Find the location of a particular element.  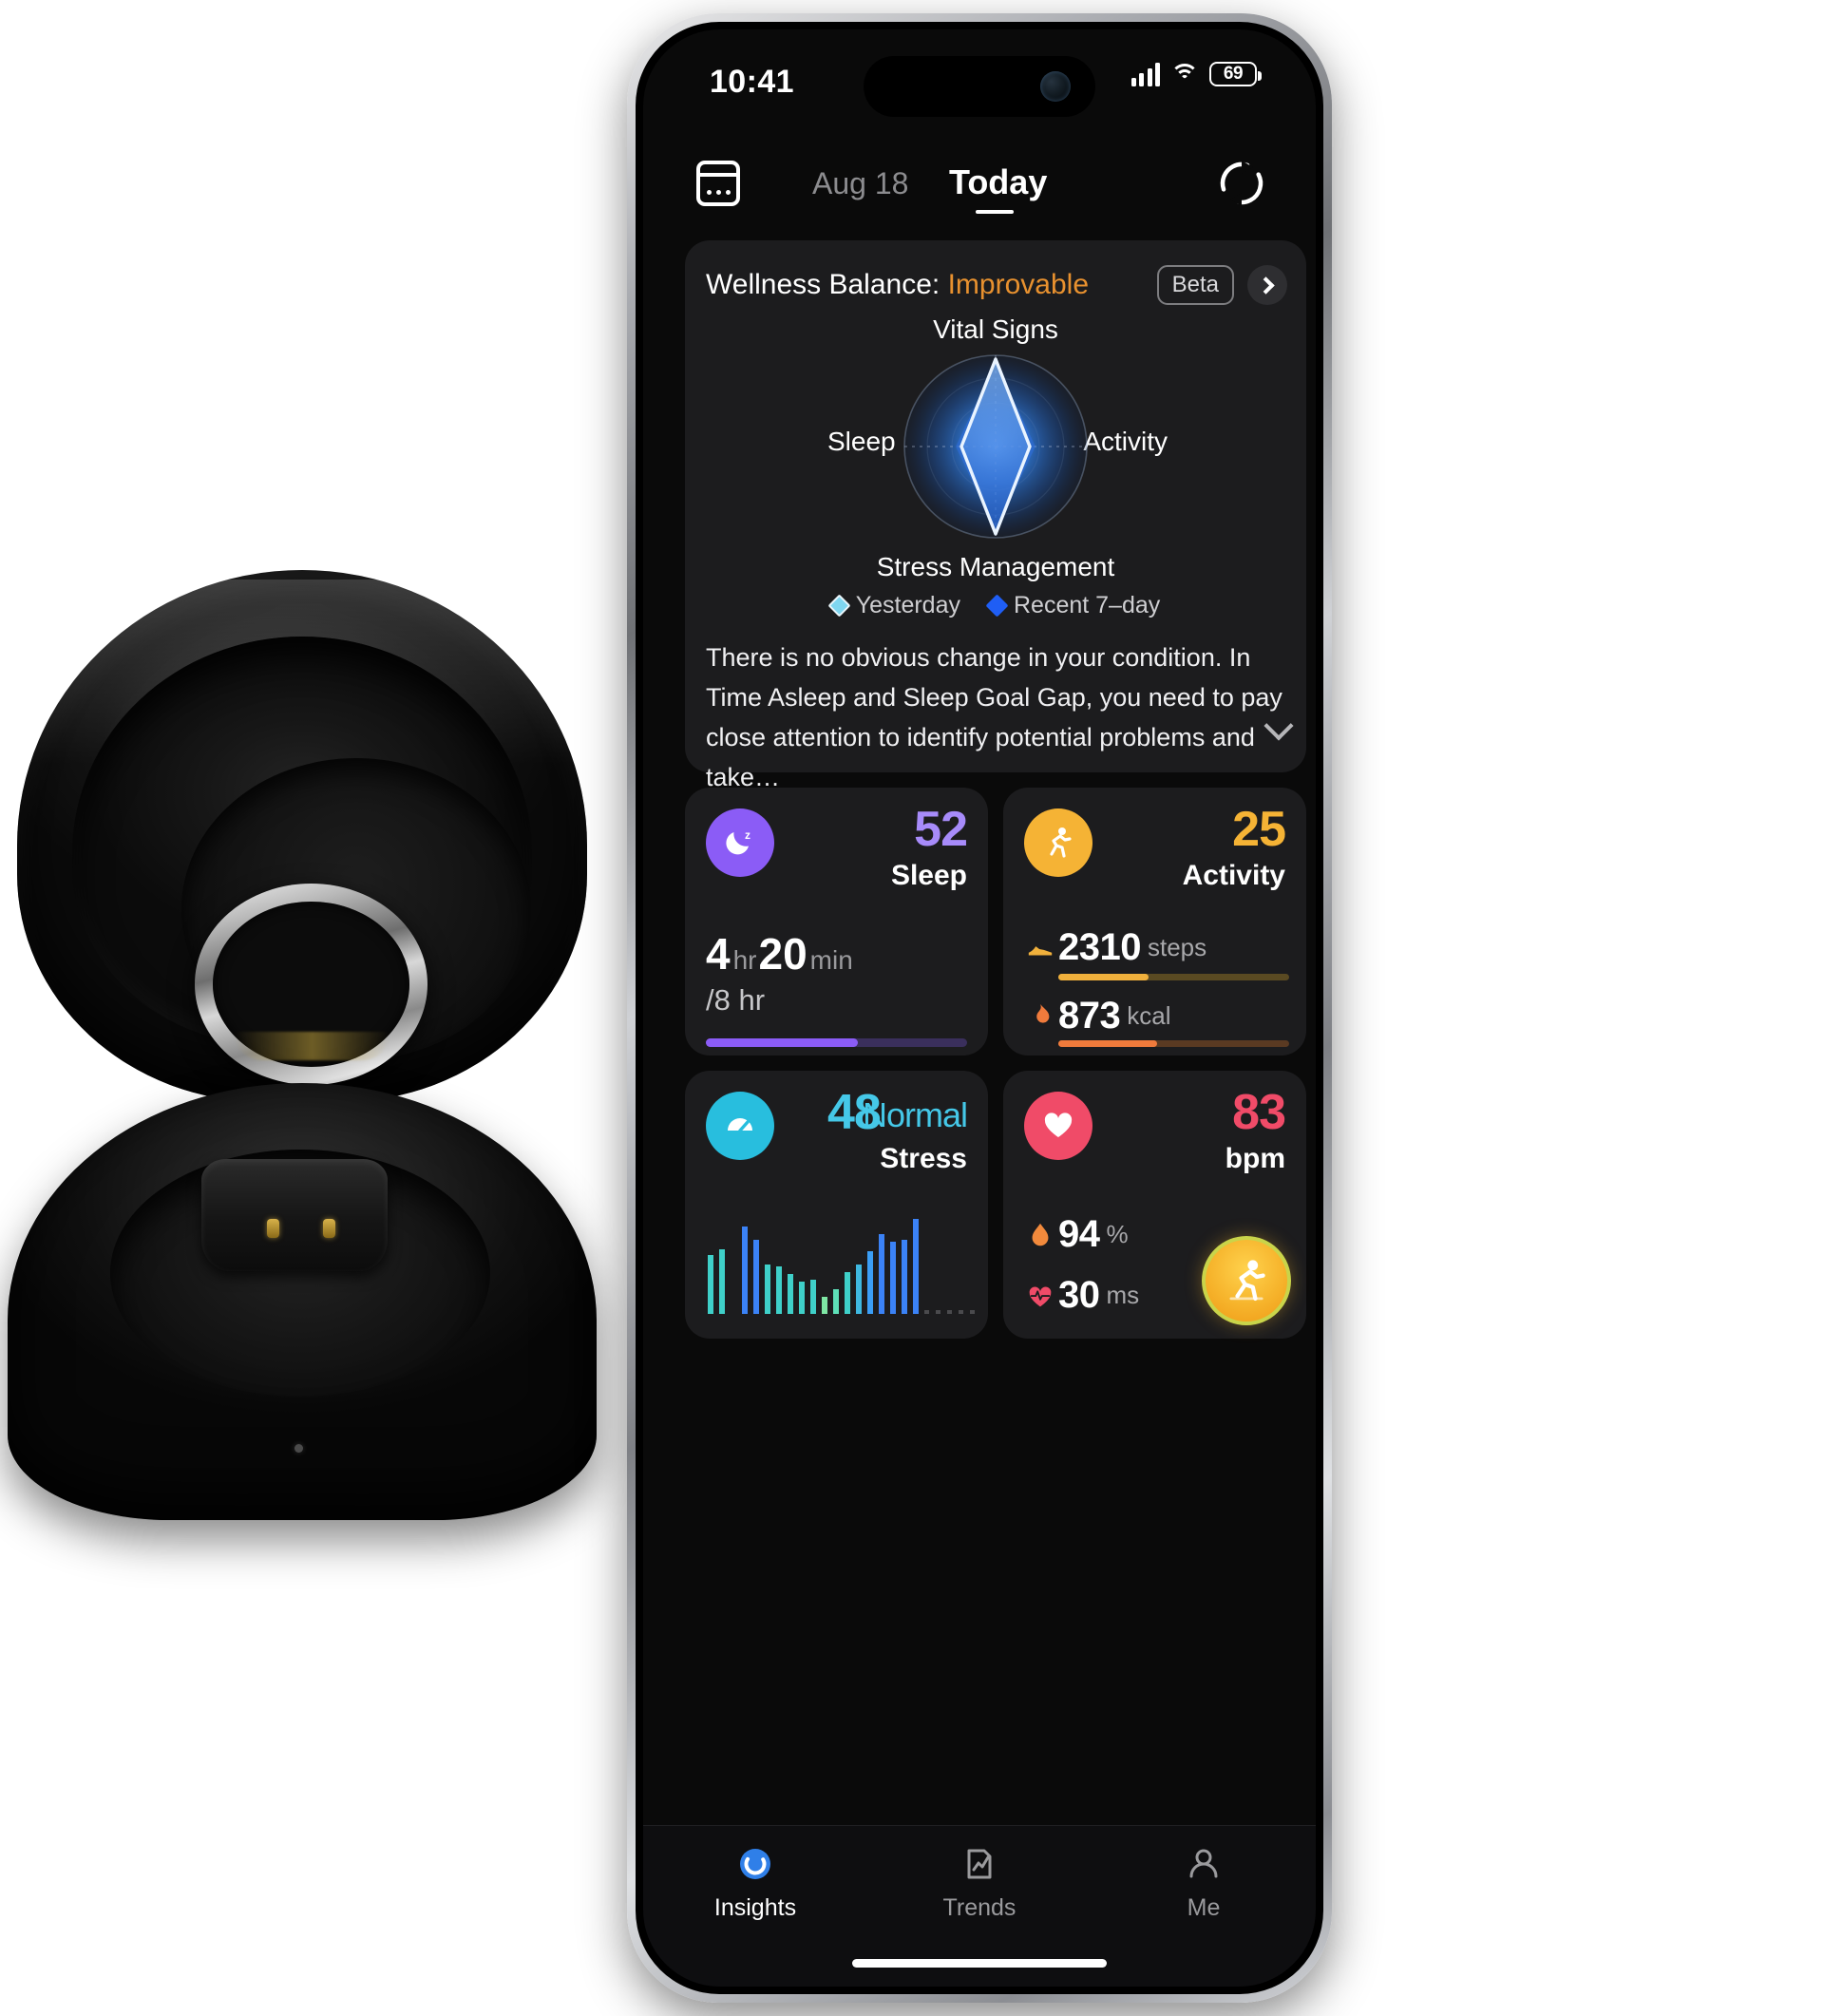

hrv-unit: ms is located at coordinates (1123, 1295).